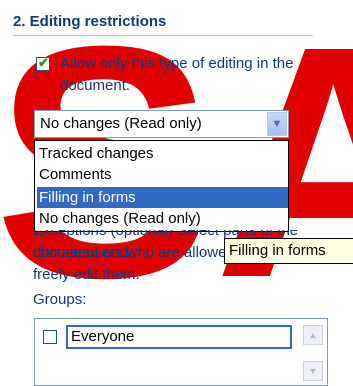  What do you see at coordinates (86, 274) in the screenshot?
I see `exceptions-text-line2: freely edit them.` at bounding box center [86, 274].